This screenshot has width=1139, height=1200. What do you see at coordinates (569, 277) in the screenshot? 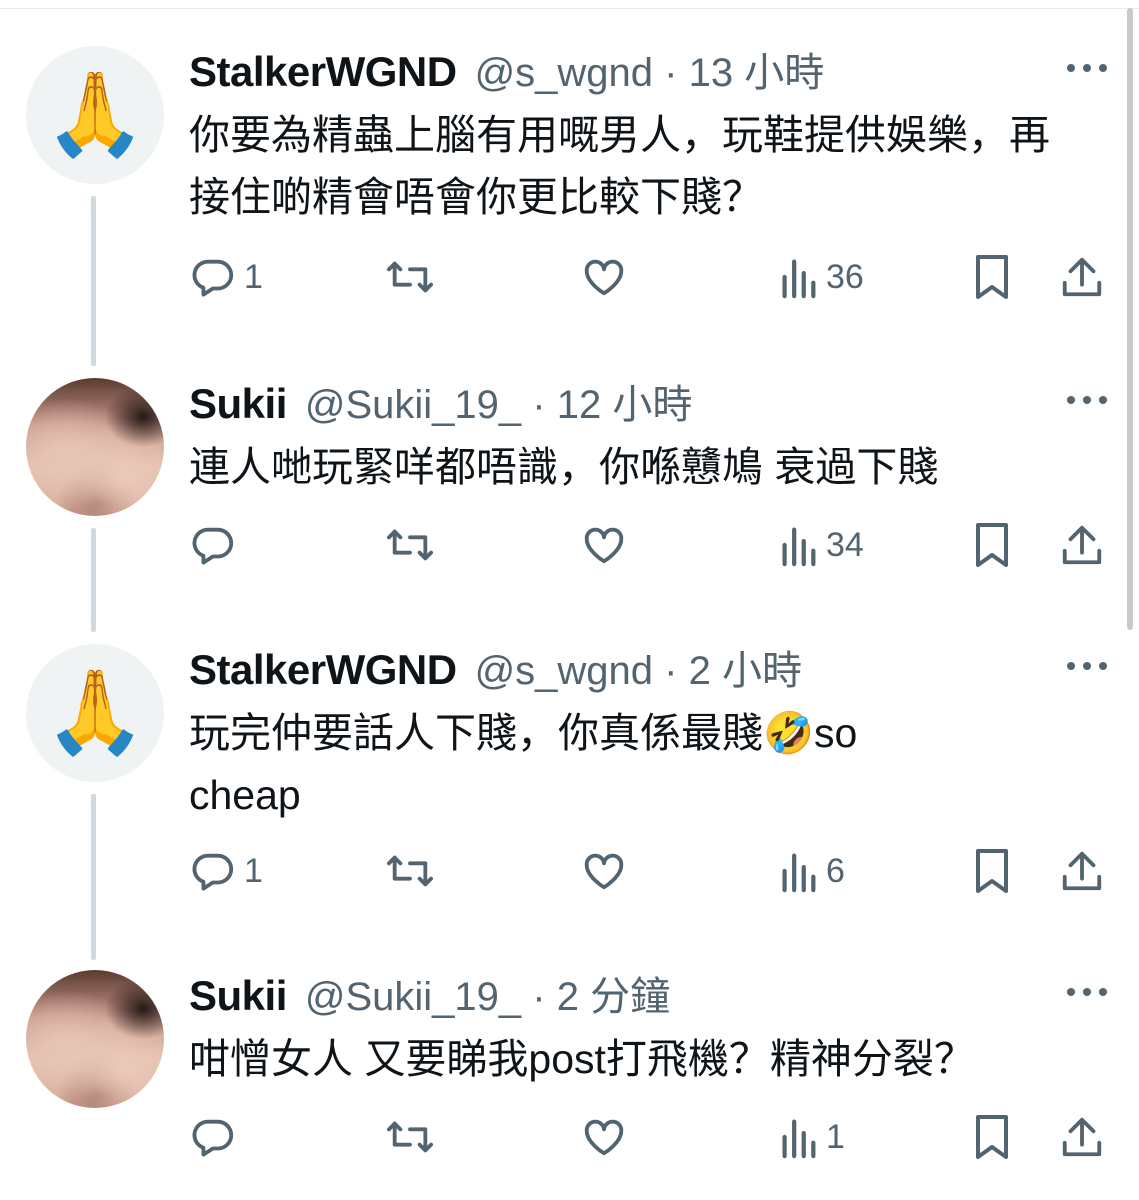
I see `action-bar: 1 36` at bounding box center [569, 277].